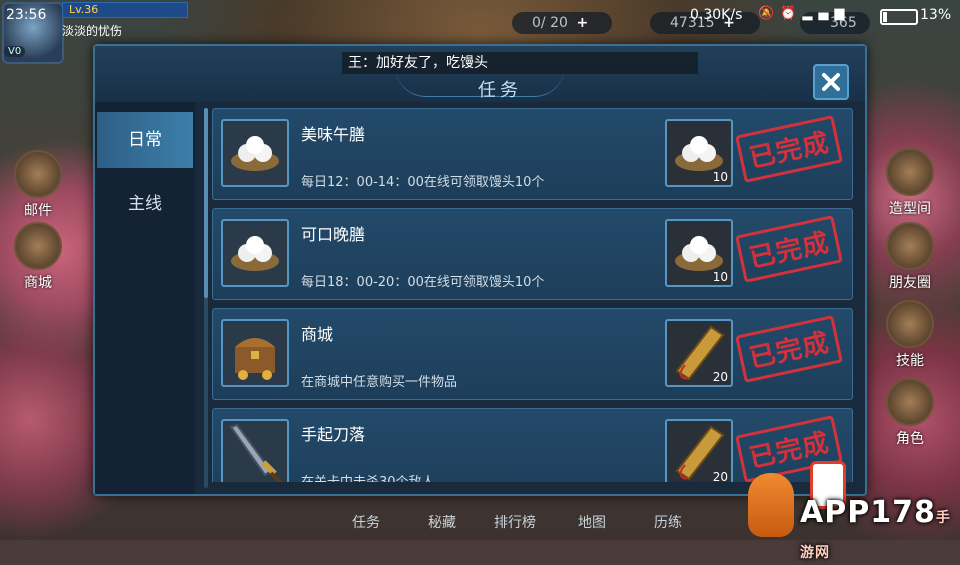 Image resolution: width=960 pixels, height=565 pixels. Describe the element at coordinates (910, 402) in the screenshot. I see `character-icon` at that location.